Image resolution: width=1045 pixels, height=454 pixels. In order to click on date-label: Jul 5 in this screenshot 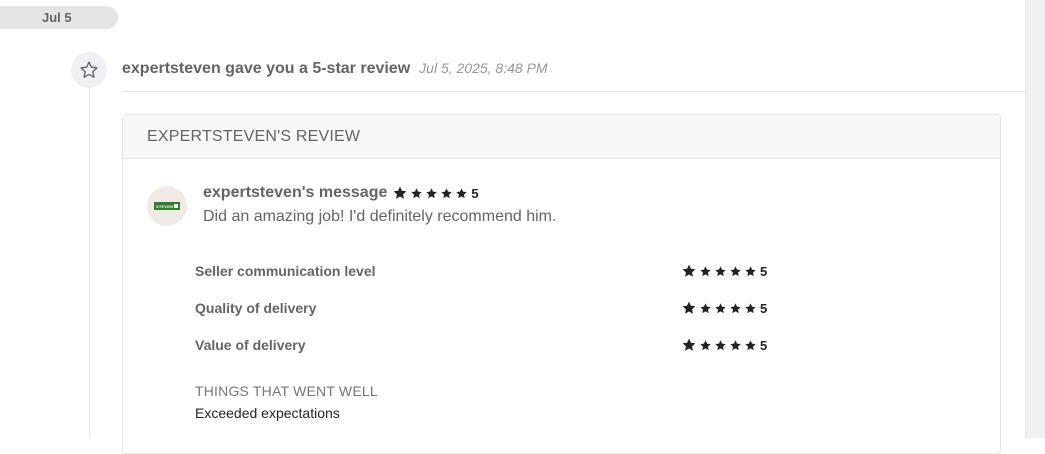, I will do `click(57, 17)`.